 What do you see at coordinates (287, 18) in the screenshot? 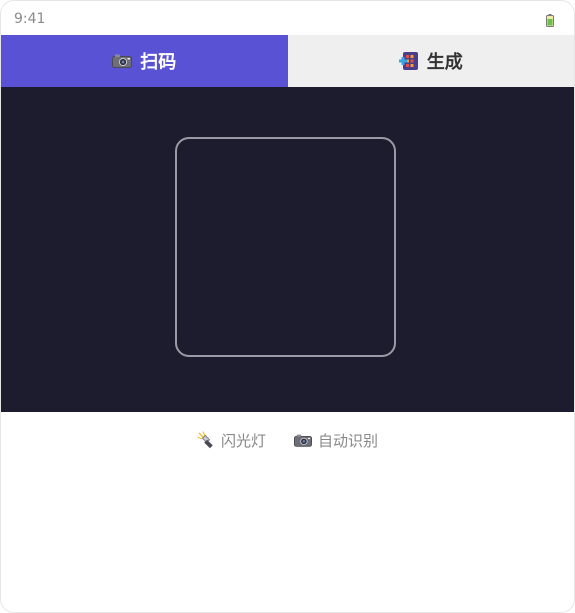
I see `status-bar: 9:41` at bounding box center [287, 18].